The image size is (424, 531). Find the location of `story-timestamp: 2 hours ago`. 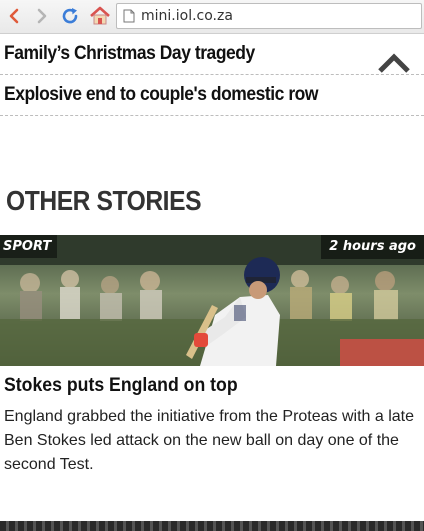

story-timestamp: 2 hours ago is located at coordinates (372, 247).